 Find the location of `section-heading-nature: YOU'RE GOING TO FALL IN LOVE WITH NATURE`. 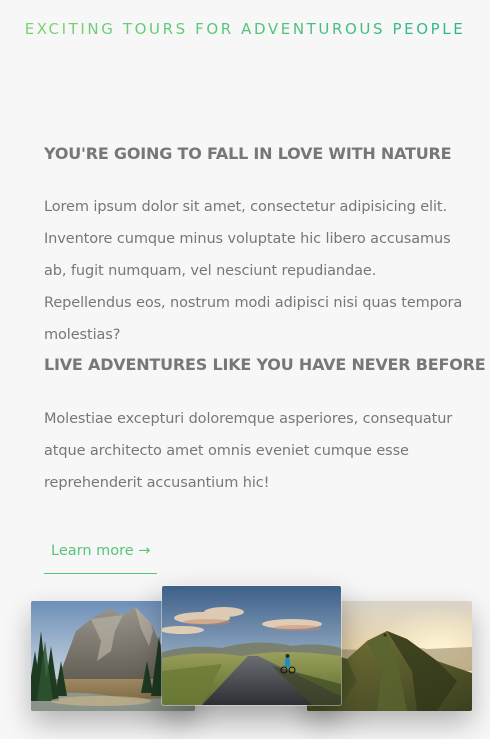

section-heading-nature: YOU'RE GOING TO FALL IN LOVE WITH NATURE is located at coordinates (248, 153).